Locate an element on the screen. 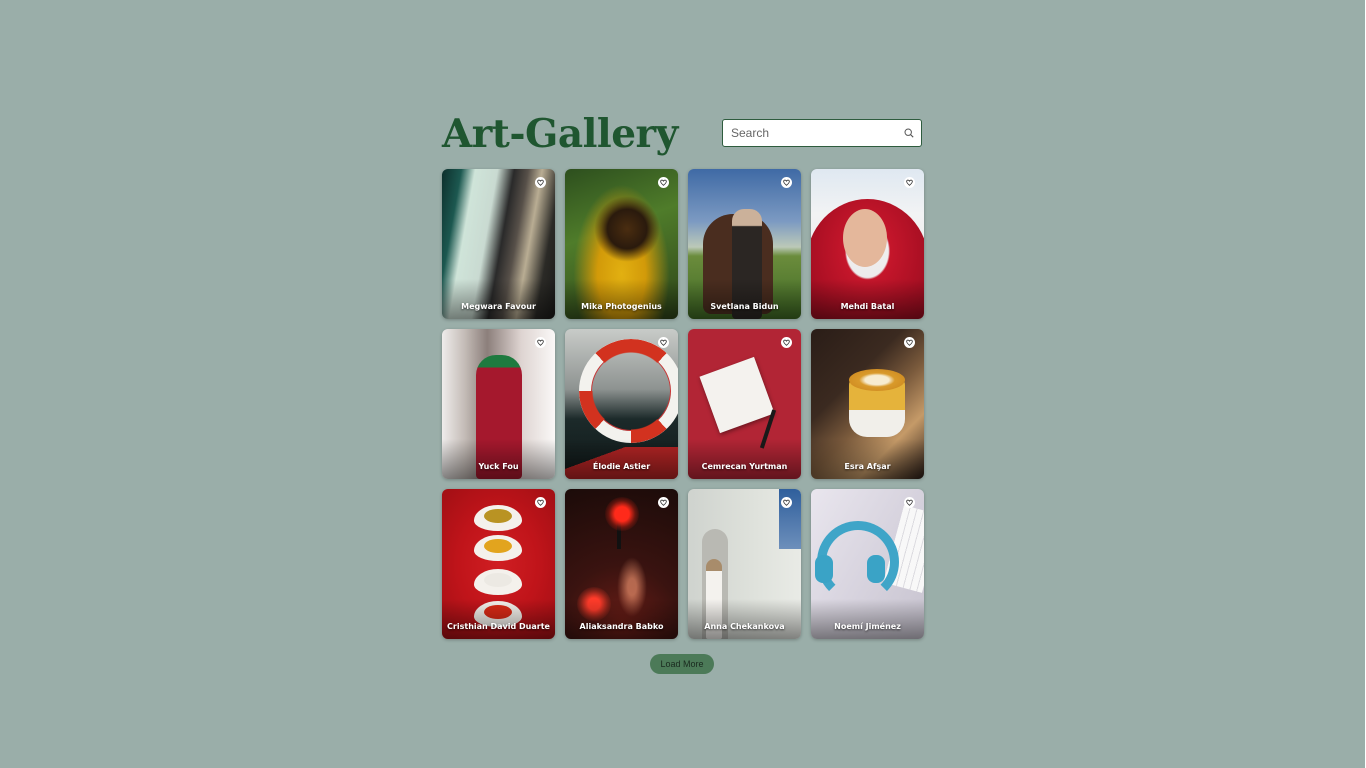 The width and height of the screenshot is (1366, 768). search-icon is located at coordinates (909, 133).